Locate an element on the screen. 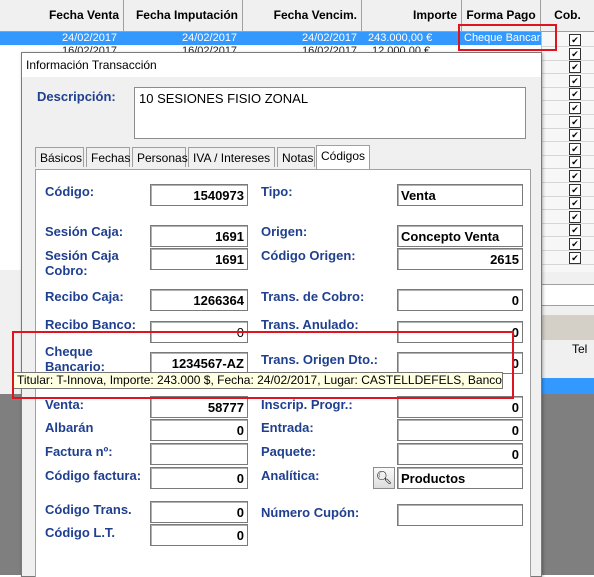 The image size is (594, 577). entrada-label: Entrada: is located at coordinates (287, 427).